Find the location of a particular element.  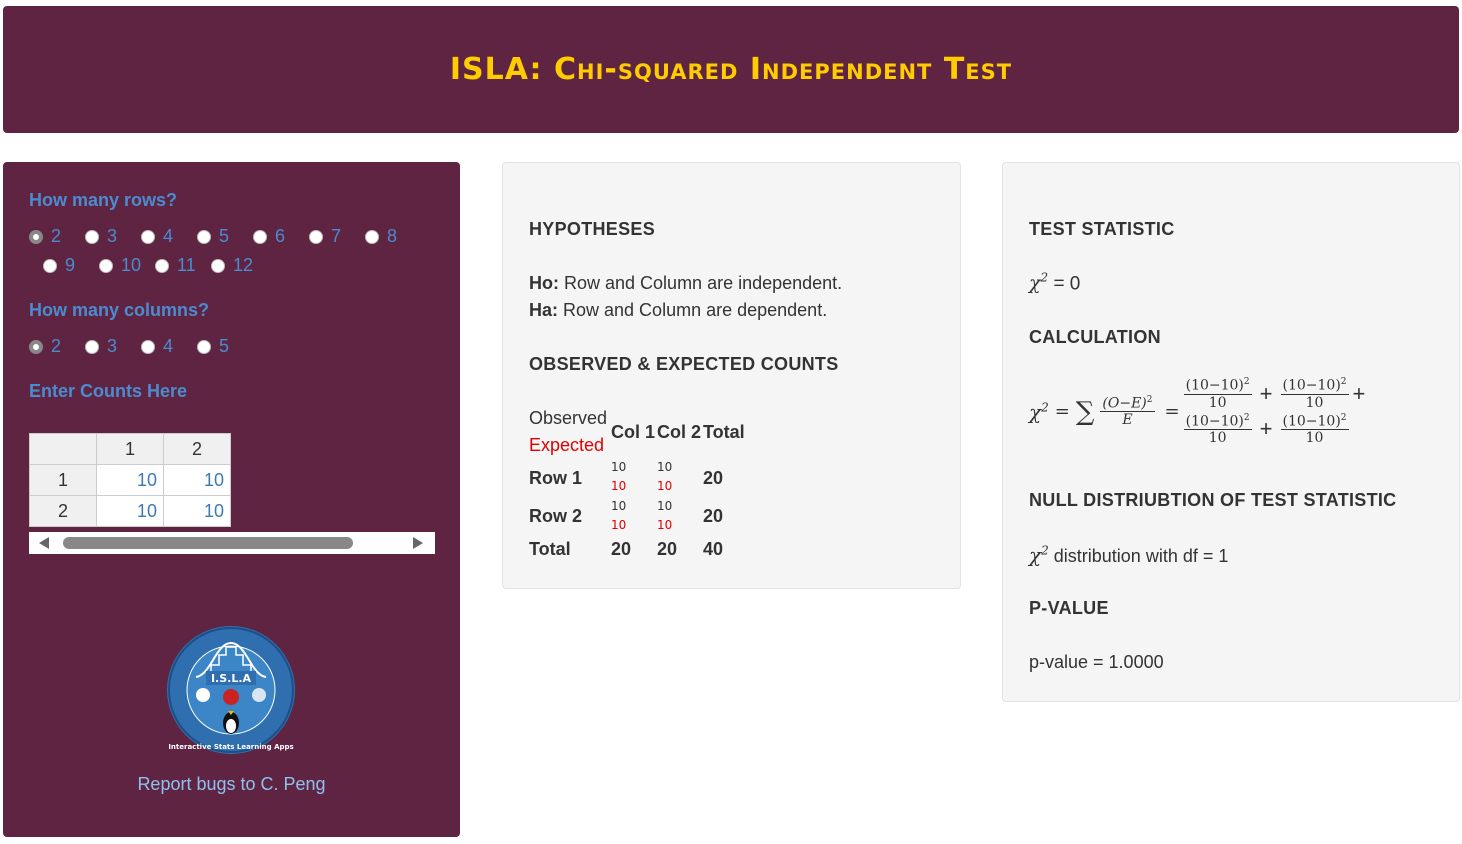

rows-option-10: 10 is located at coordinates (127, 265).